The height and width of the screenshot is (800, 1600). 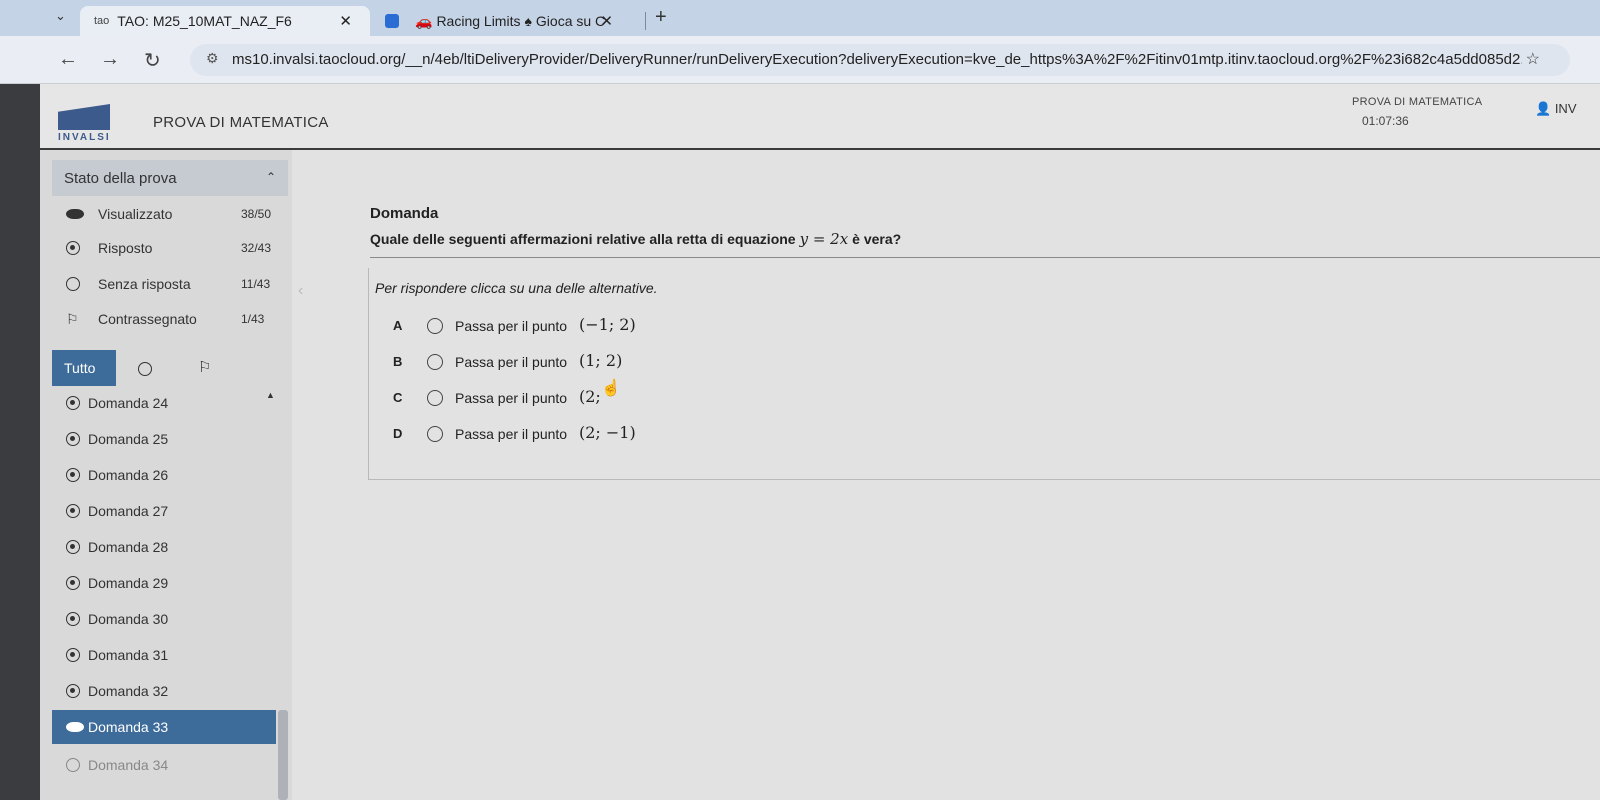 What do you see at coordinates (84, 117) in the screenshot?
I see `invalsi-logo-icon` at bounding box center [84, 117].